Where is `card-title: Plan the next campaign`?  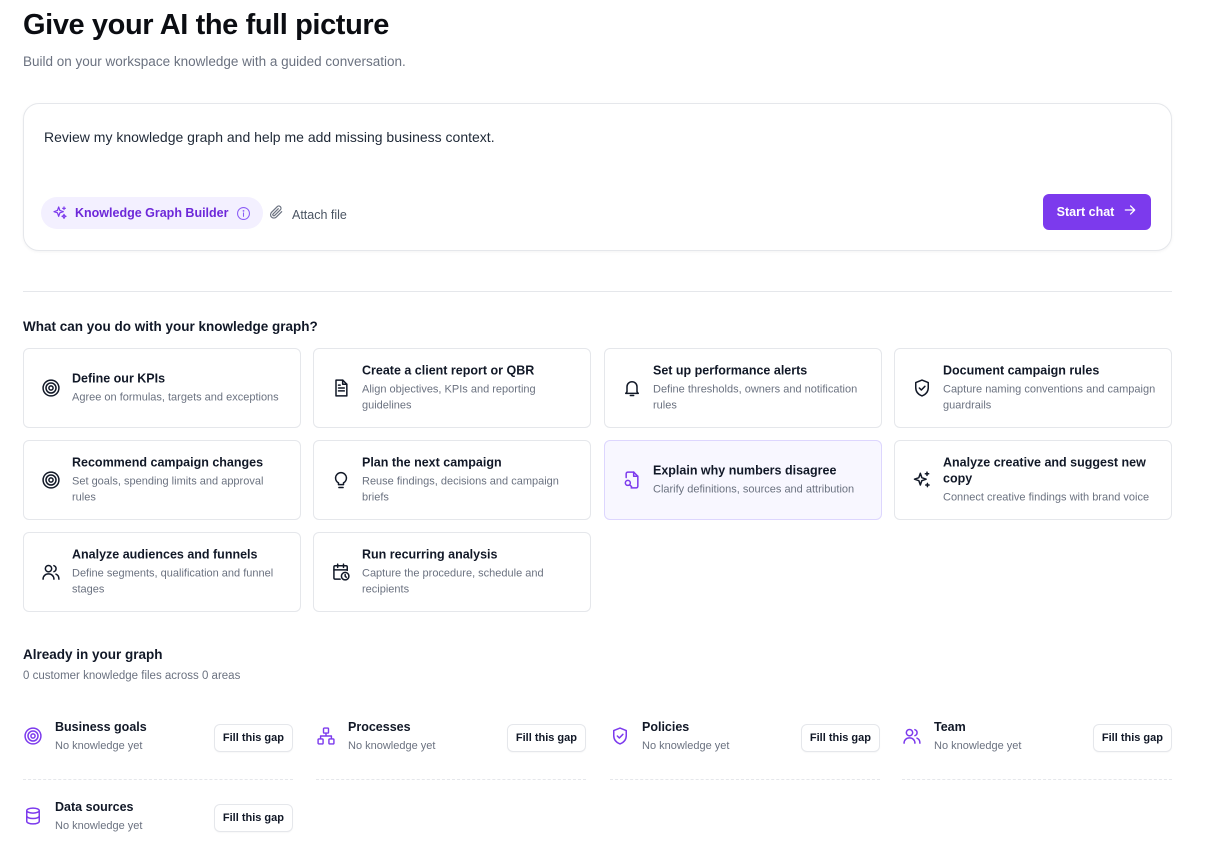 card-title: Plan the next campaign is located at coordinates (432, 462).